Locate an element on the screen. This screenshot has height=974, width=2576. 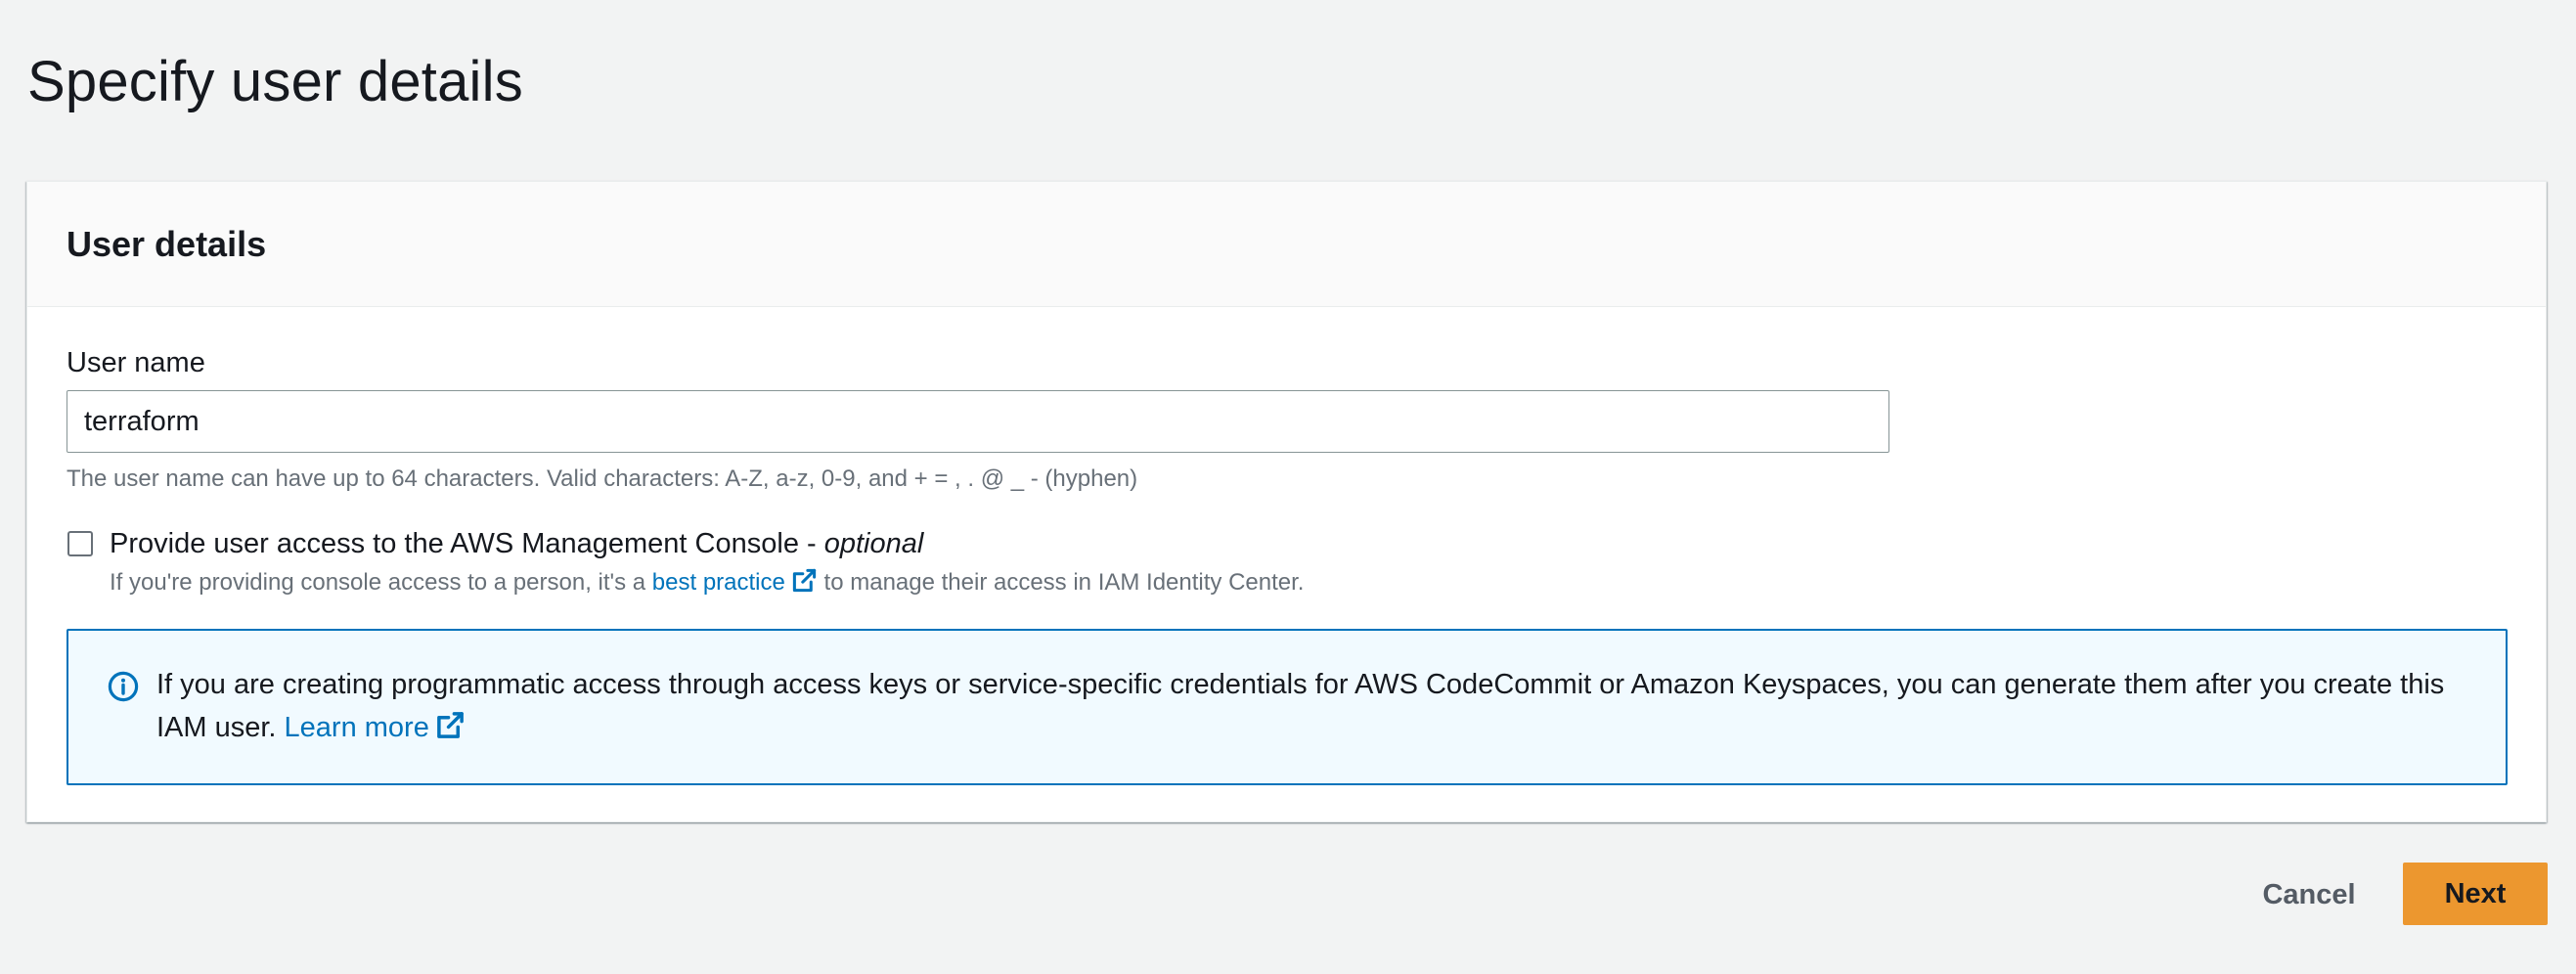
panel-title: User details is located at coordinates (167, 244).